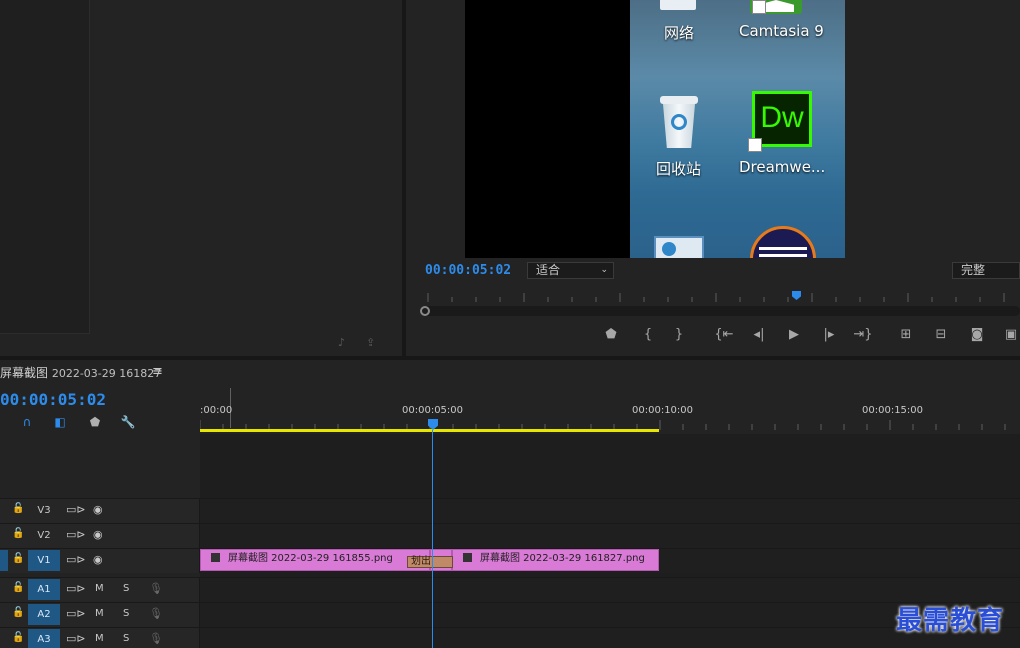  I want to click on desktop-label-network: 网络, so click(679, 33).